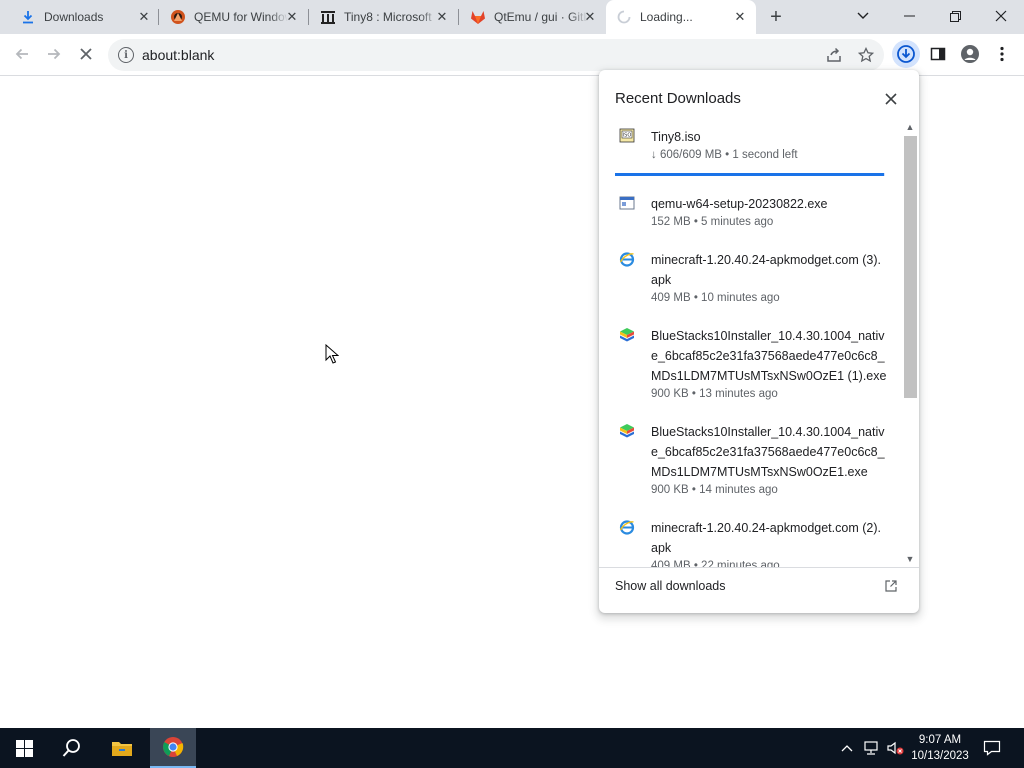  I want to click on svg-text: ISO, so click(627, 136).